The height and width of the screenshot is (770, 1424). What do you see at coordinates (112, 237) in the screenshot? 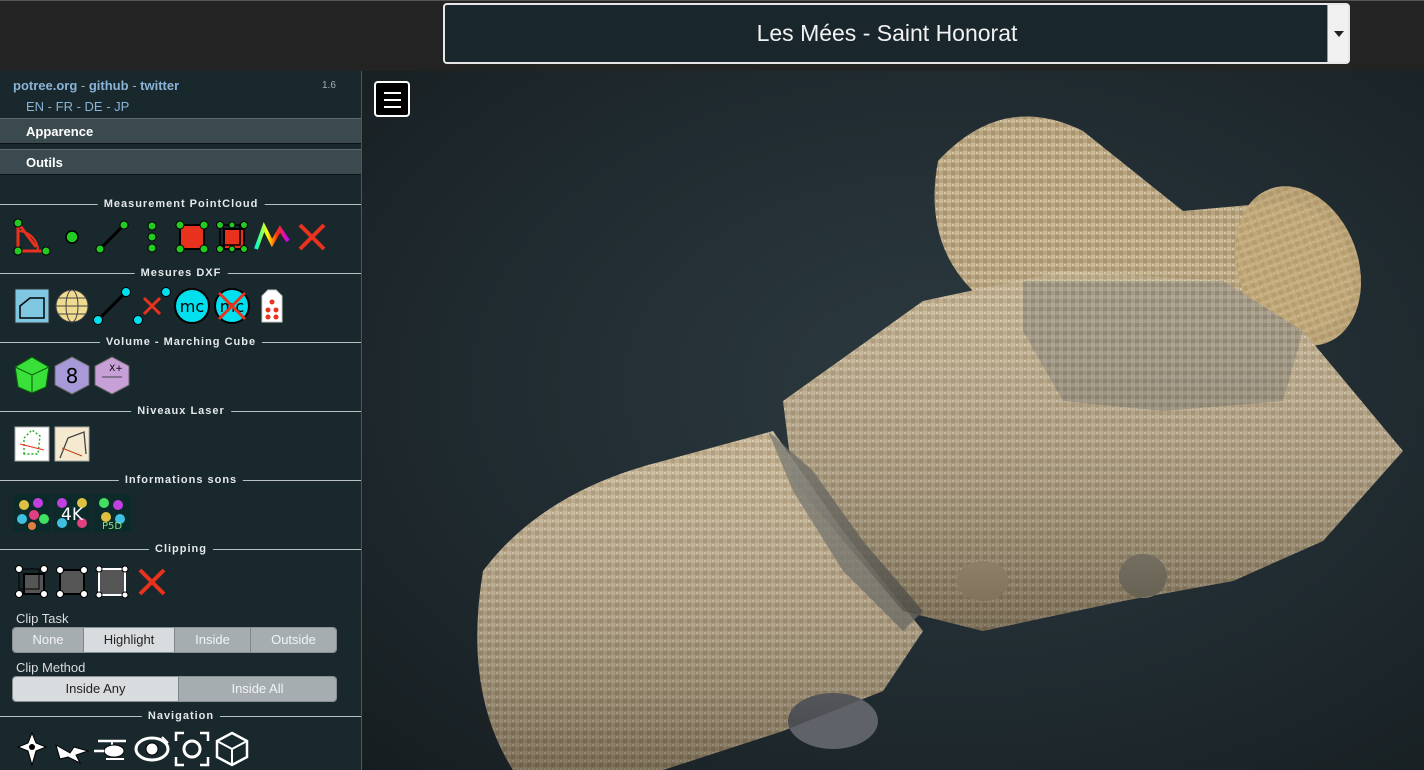
I see `distance-icon` at bounding box center [112, 237].